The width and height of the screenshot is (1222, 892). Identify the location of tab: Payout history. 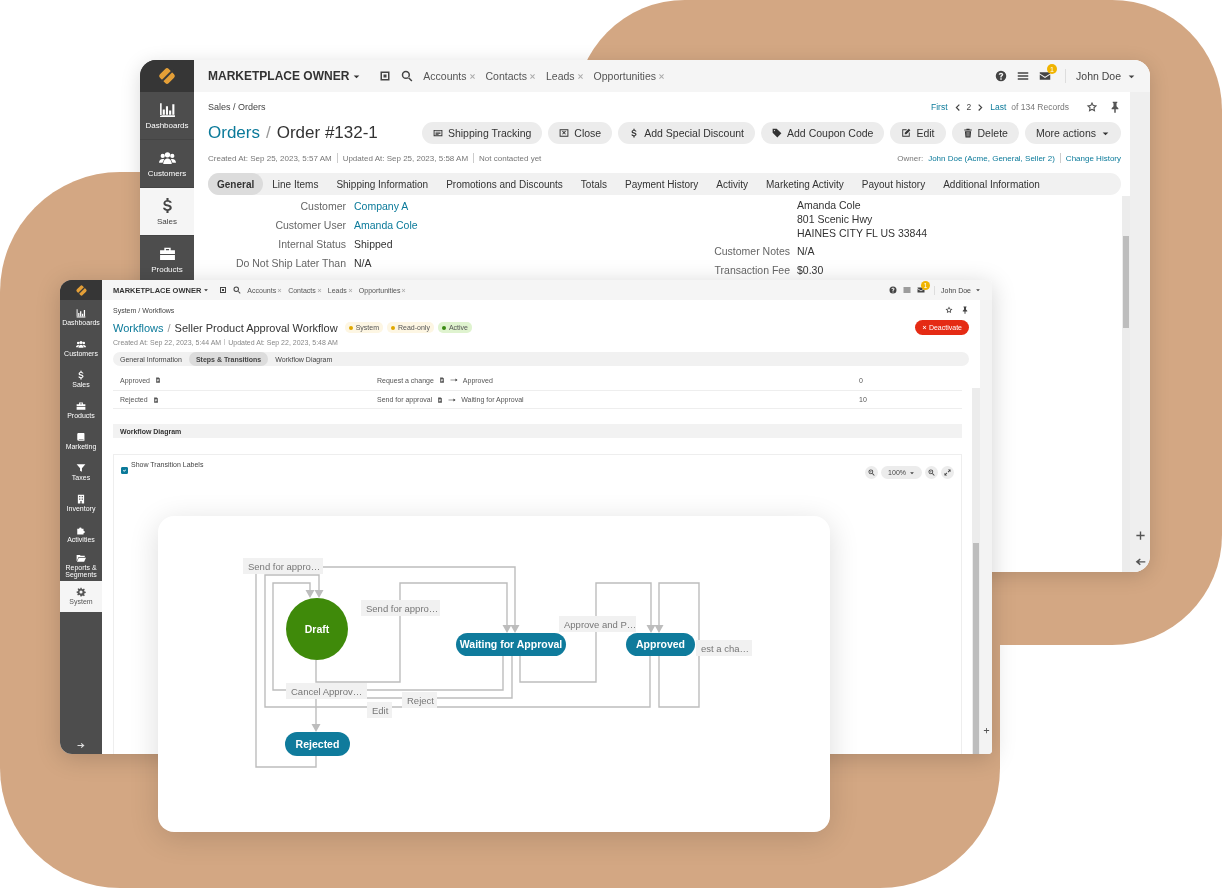
(893, 184).